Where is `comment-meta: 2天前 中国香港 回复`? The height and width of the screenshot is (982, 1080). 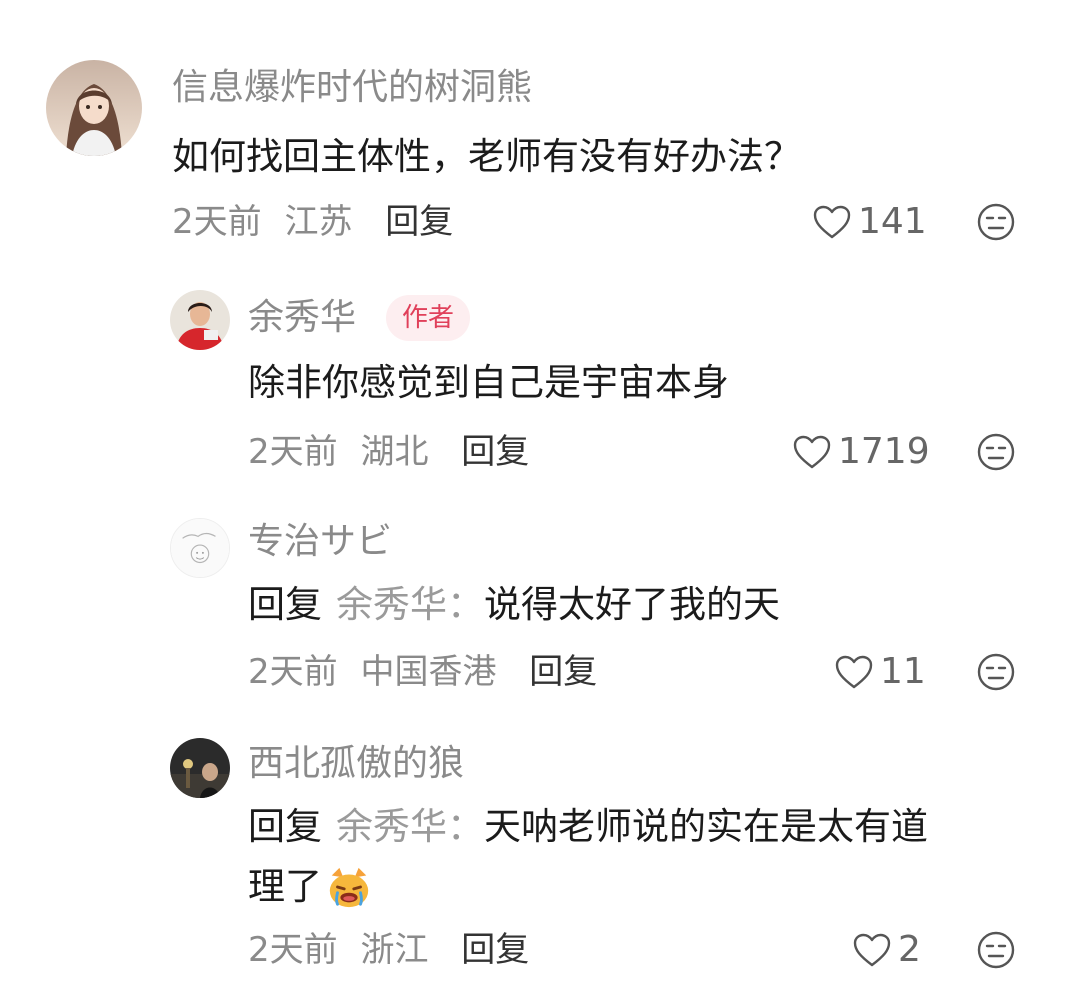 comment-meta: 2天前 中国香港 回复 is located at coordinates (422, 672).